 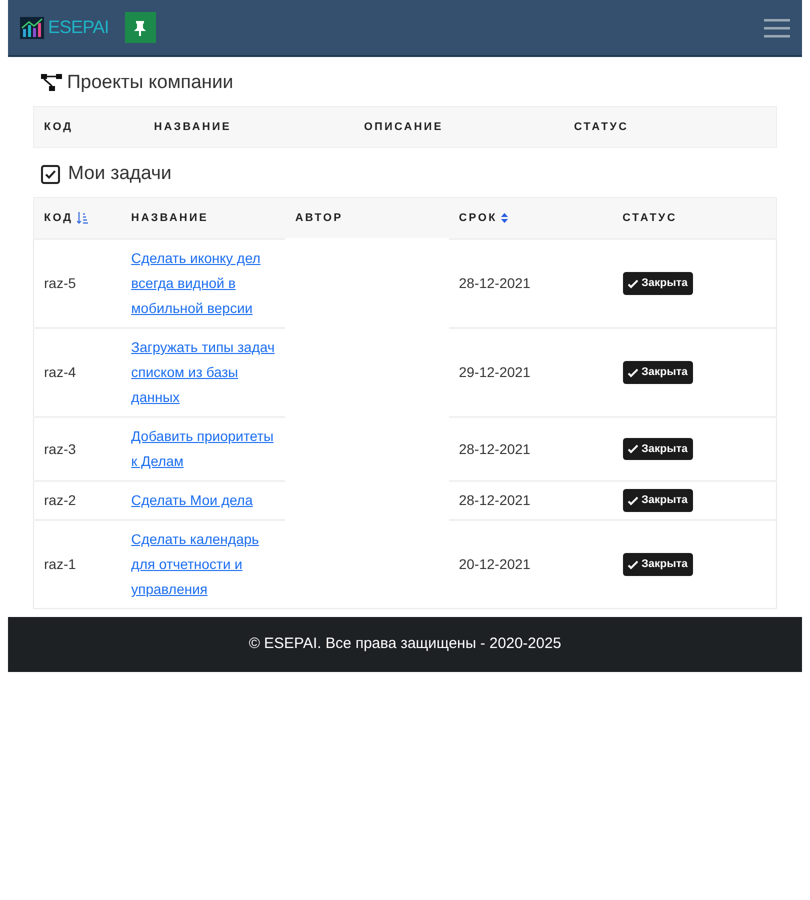 I want to click on table-cell: raz-1, so click(x=60, y=564).